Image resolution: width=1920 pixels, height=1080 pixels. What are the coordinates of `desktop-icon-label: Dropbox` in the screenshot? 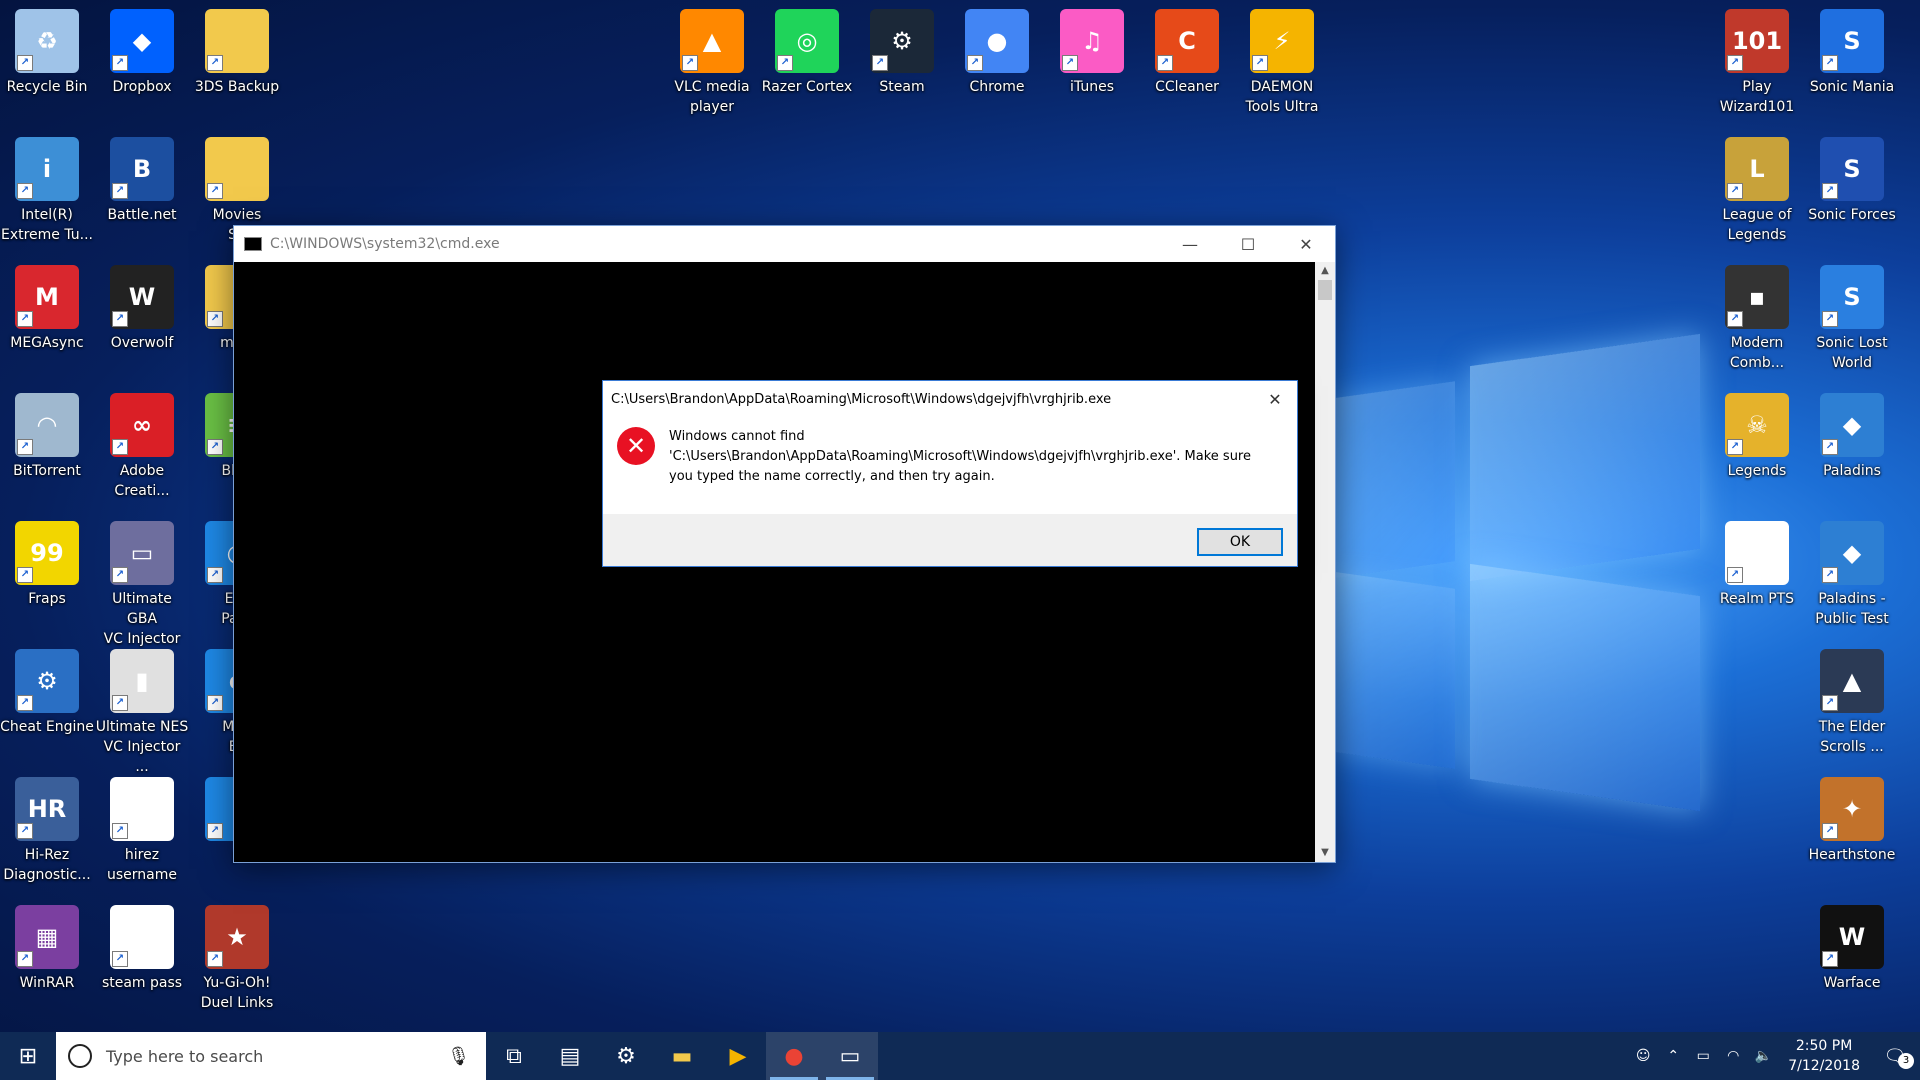 It's located at (142, 87).